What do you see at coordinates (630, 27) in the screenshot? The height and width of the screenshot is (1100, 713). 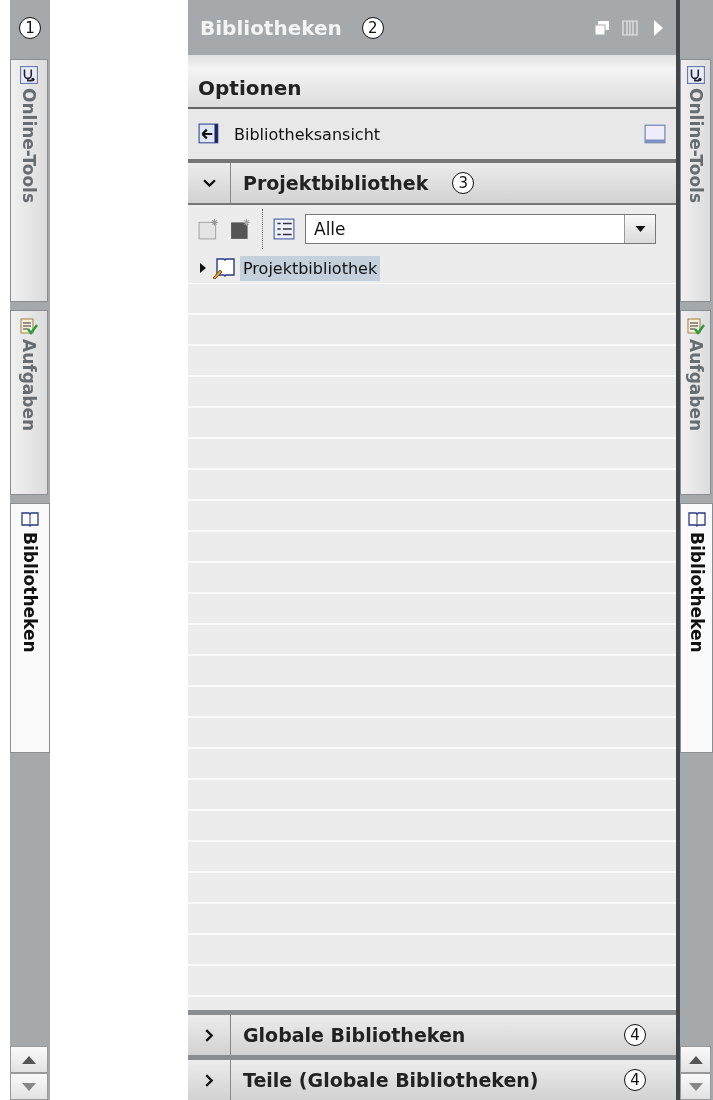 I see `columns-icon` at bounding box center [630, 27].